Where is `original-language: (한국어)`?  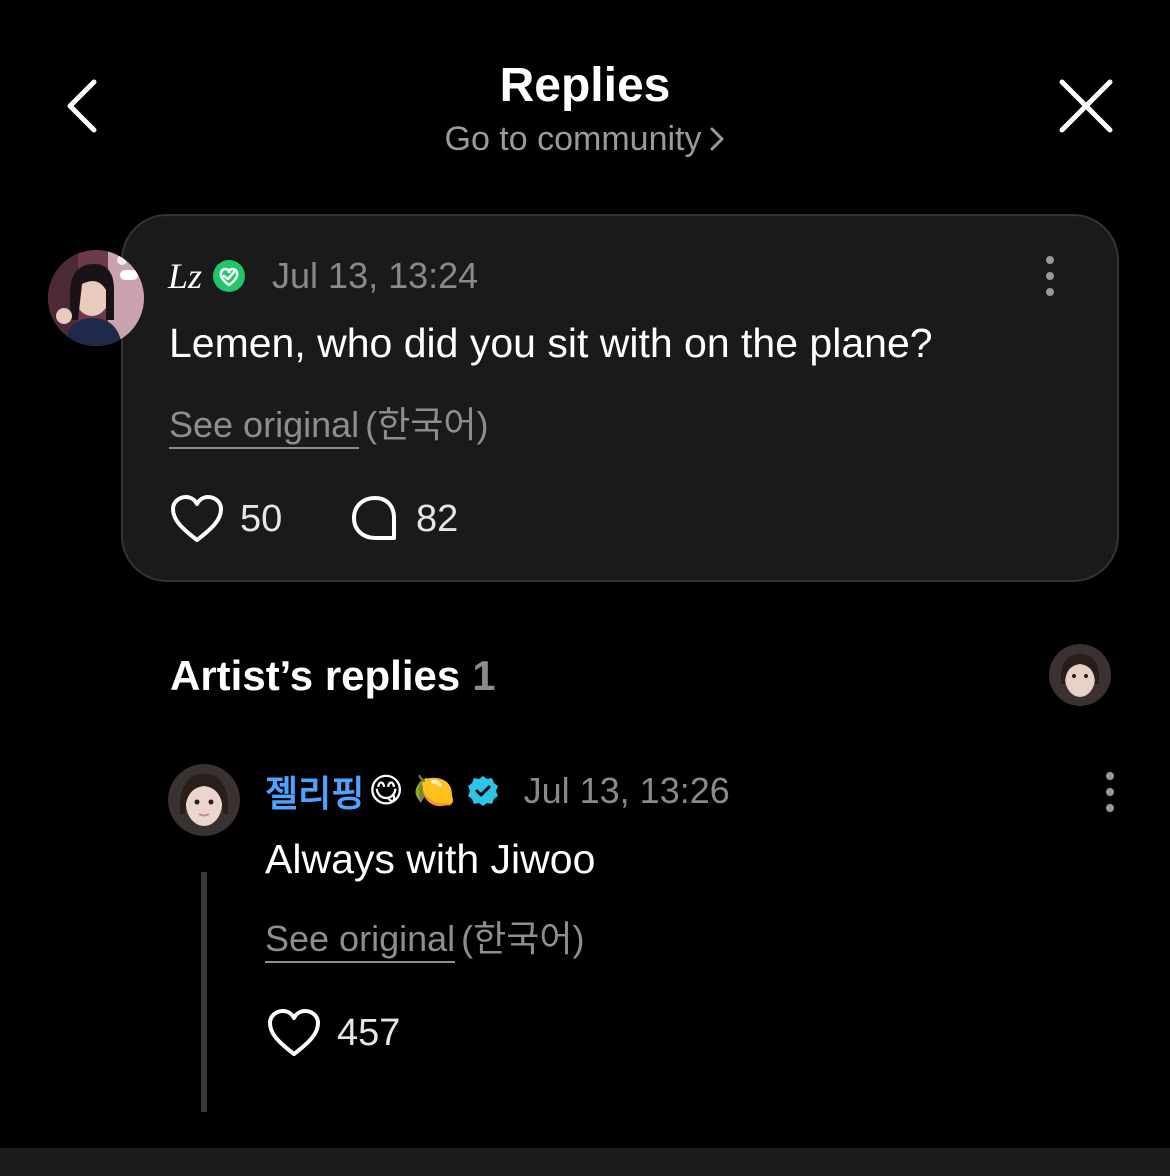 original-language: (한국어) is located at coordinates (427, 424).